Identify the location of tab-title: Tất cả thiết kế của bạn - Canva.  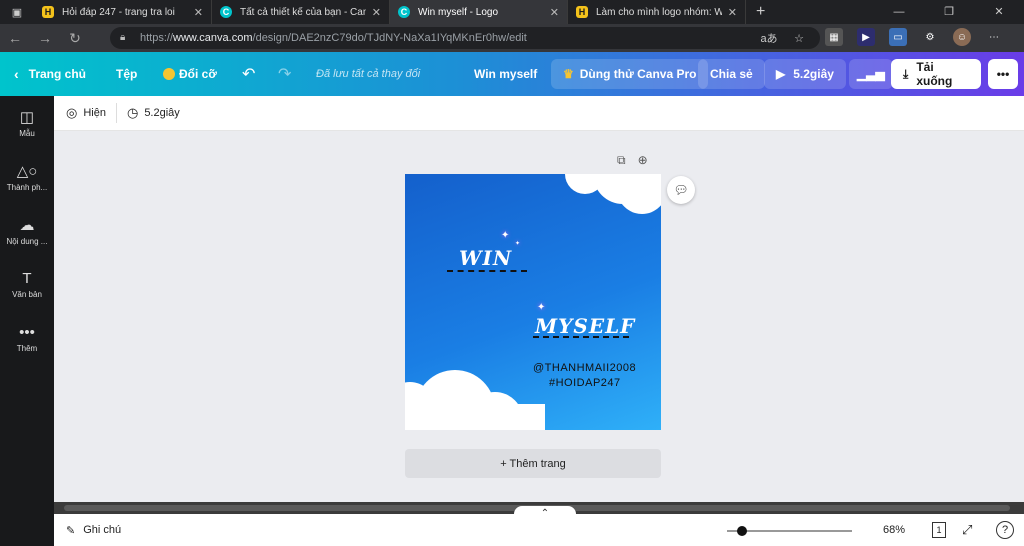
(303, 12).